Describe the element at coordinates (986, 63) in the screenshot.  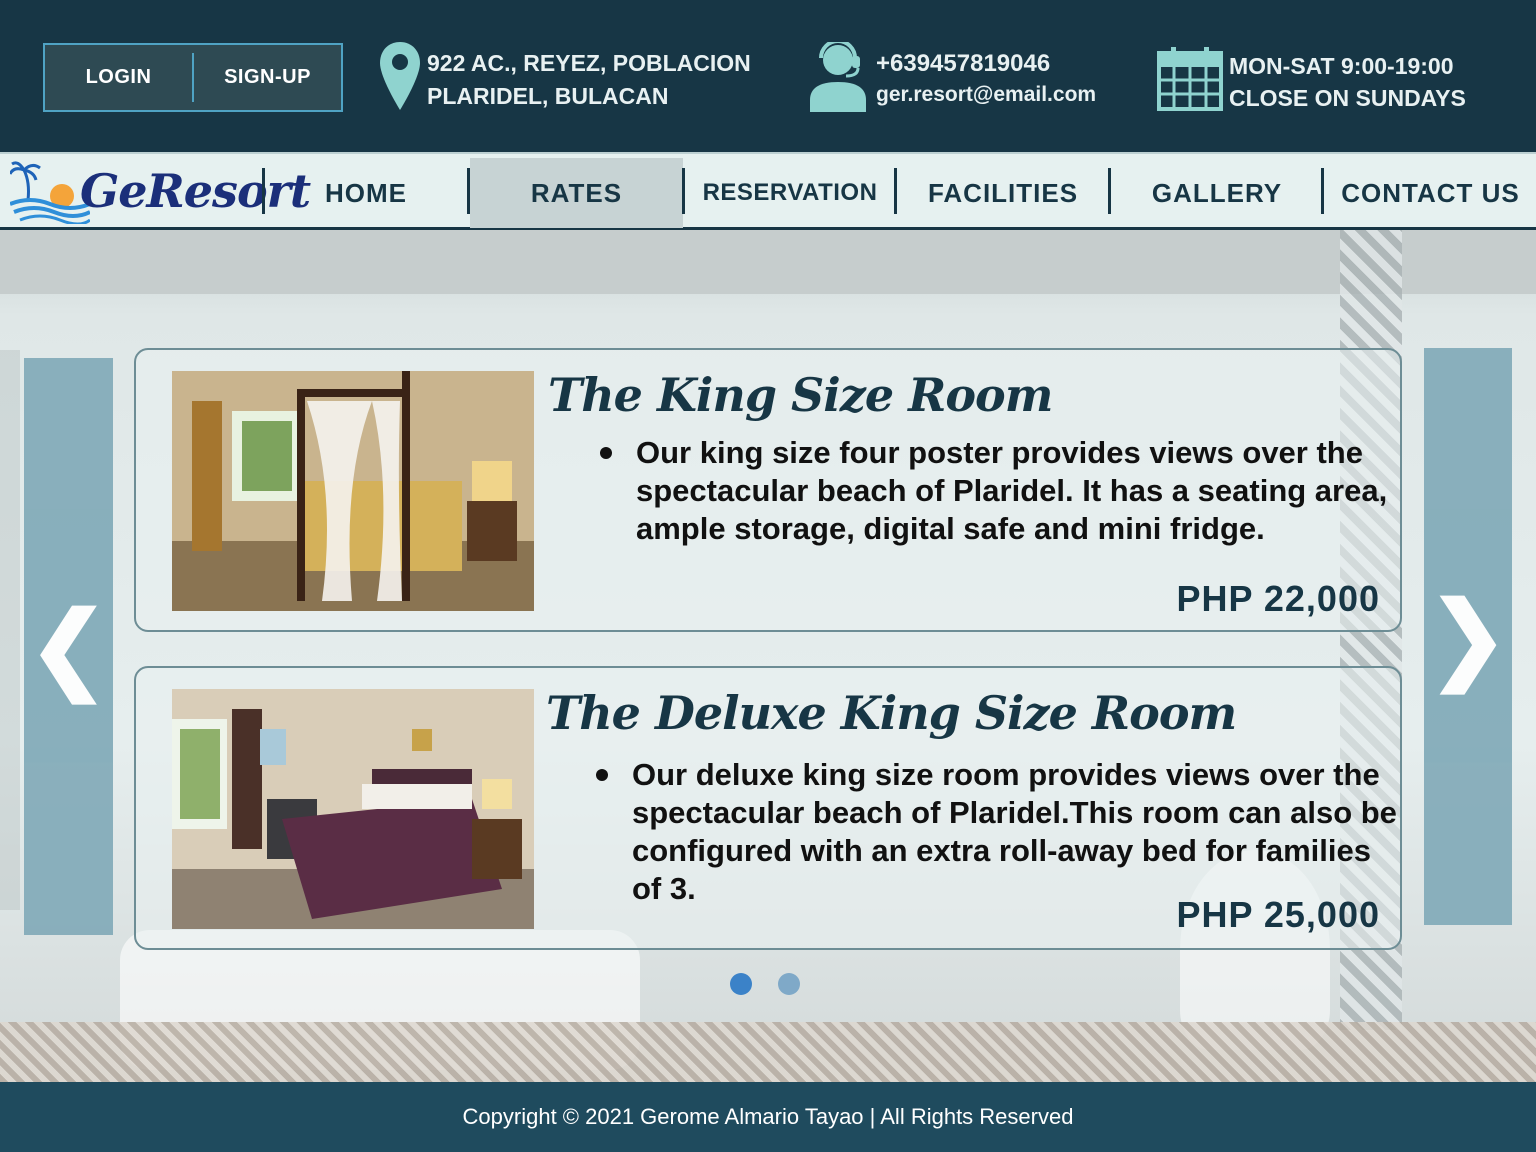
I see `phone-number: +639457819046` at that location.